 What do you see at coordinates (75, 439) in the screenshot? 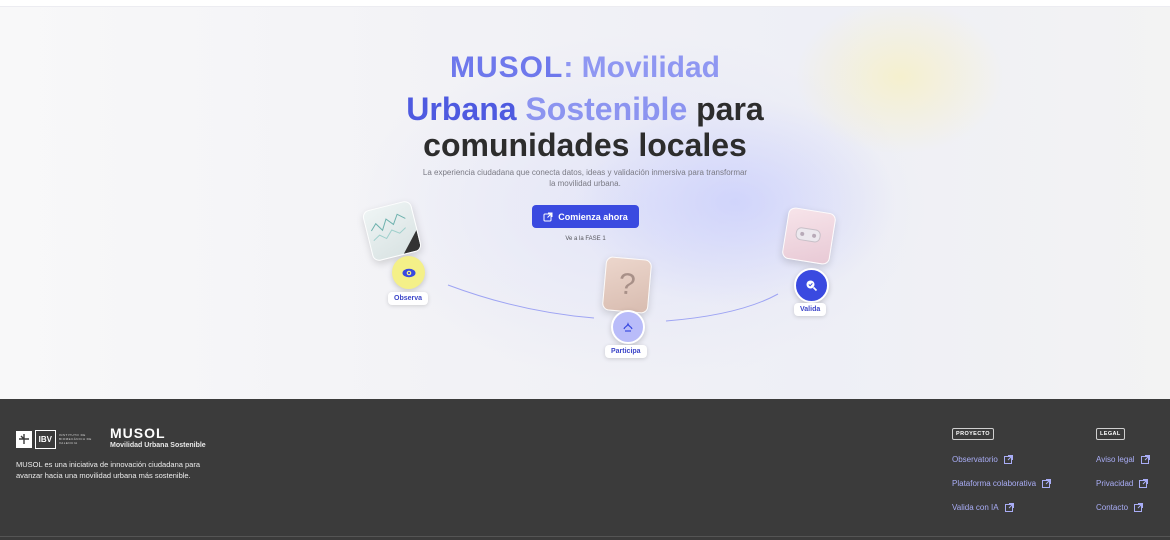
I see `ibv-institute-text: INSTITUTO DE BIOMECÁNICA DE VALENCIA` at bounding box center [75, 439].